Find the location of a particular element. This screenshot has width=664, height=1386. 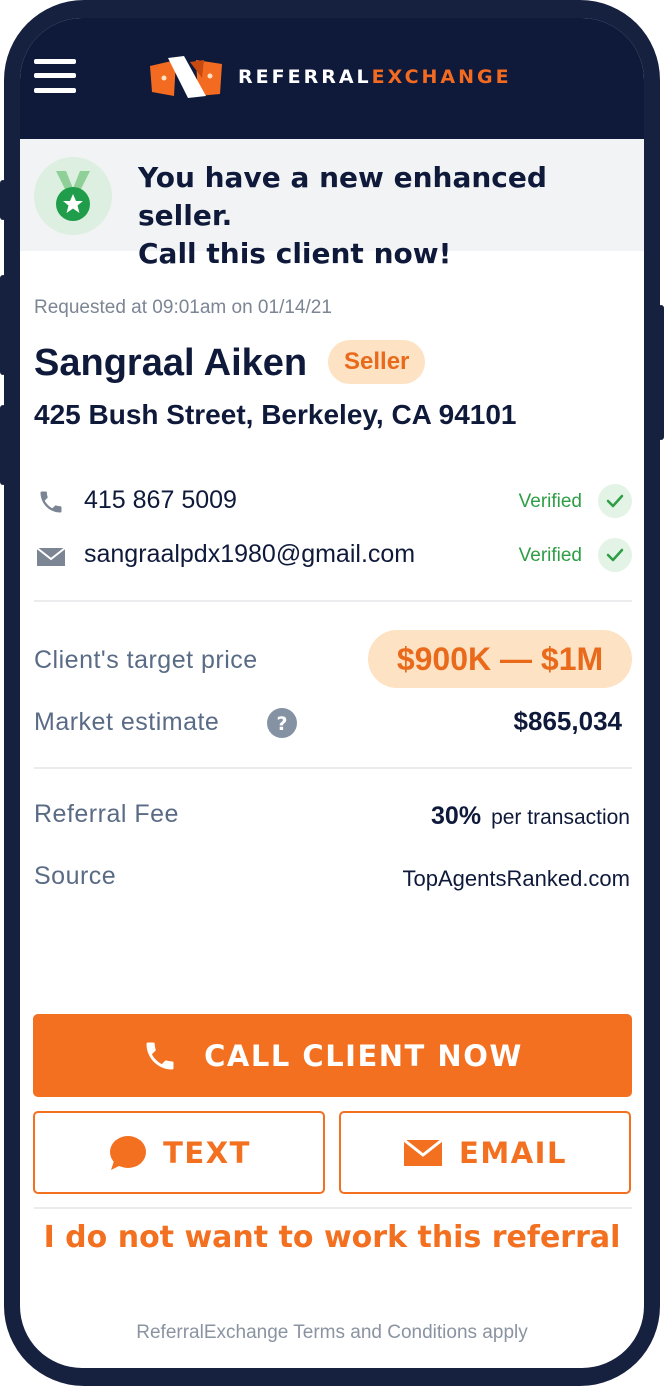

phone-verified-check-icon is located at coordinates (615, 501).